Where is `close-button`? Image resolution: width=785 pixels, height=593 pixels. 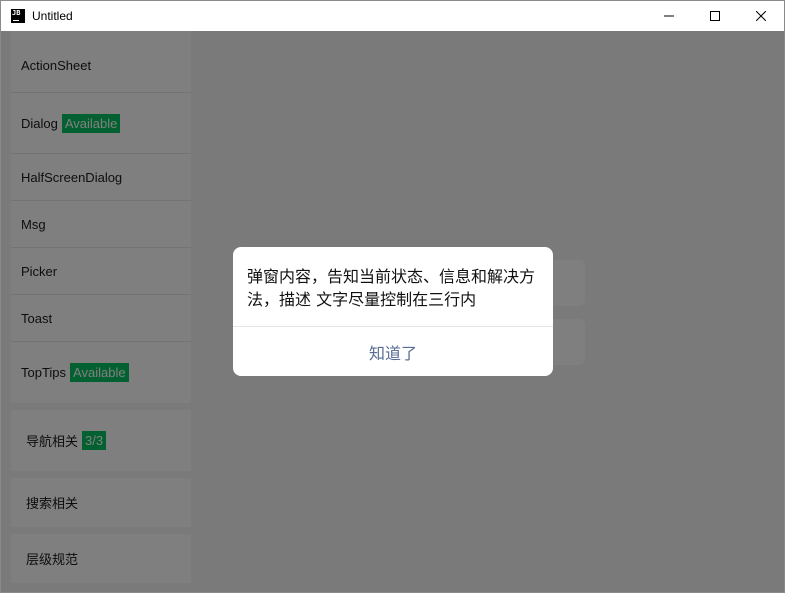
close-button is located at coordinates (761, 16).